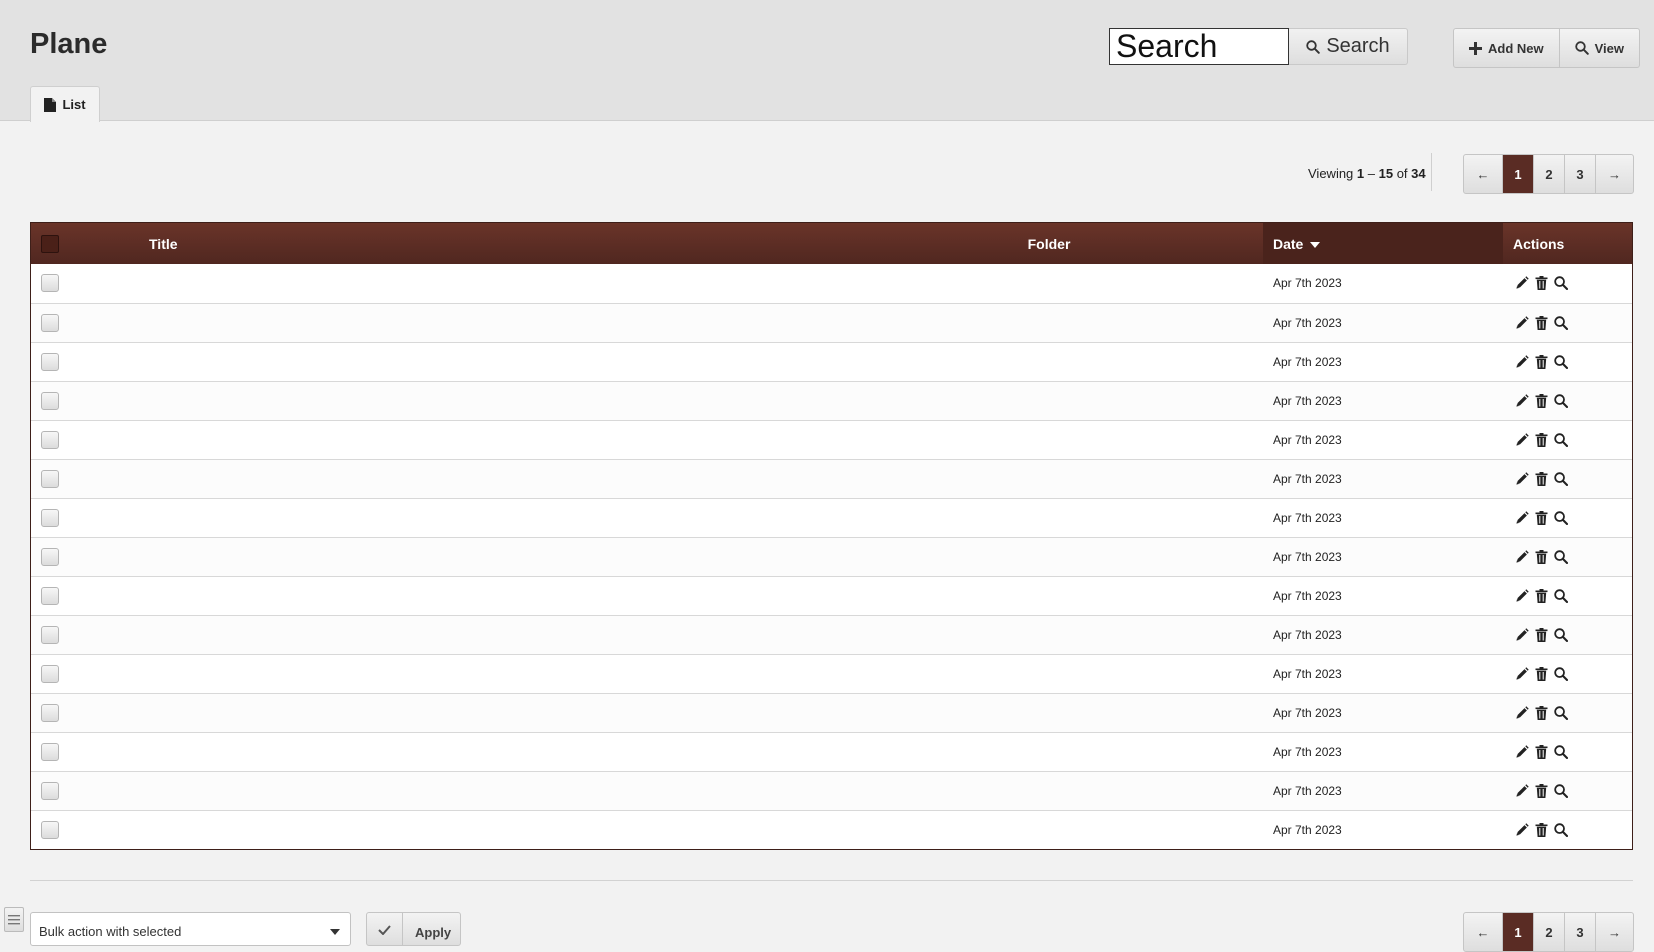 The height and width of the screenshot is (952, 1654). What do you see at coordinates (1598, 48) in the screenshot?
I see `view-button: View` at bounding box center [1598, 48].